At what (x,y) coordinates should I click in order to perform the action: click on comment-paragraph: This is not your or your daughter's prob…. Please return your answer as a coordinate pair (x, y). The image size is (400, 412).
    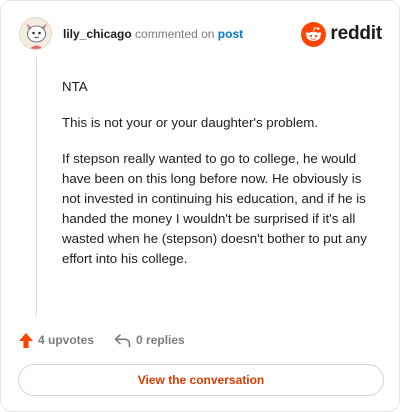
    Looking at the image, I should click on (190, 122).